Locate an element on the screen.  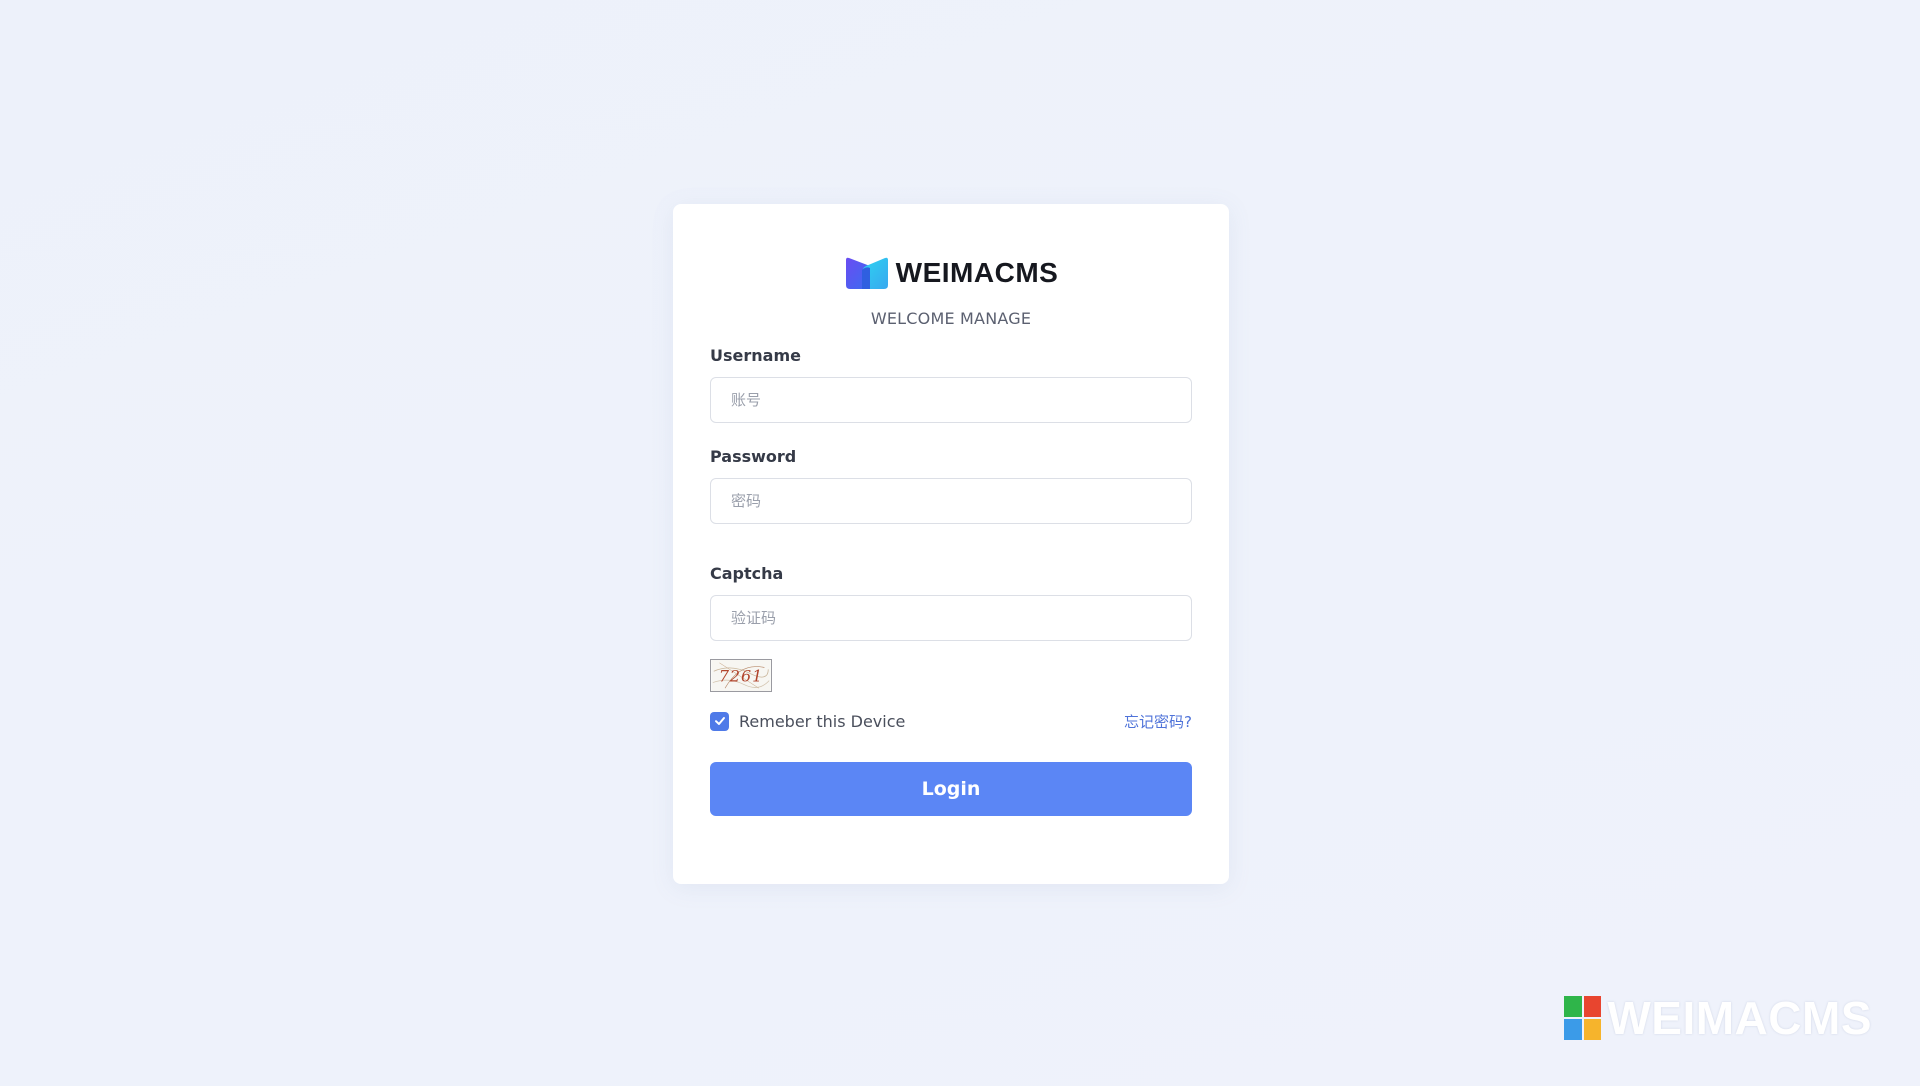
captcha-text: 7261 is located at coordinates (741, 676).